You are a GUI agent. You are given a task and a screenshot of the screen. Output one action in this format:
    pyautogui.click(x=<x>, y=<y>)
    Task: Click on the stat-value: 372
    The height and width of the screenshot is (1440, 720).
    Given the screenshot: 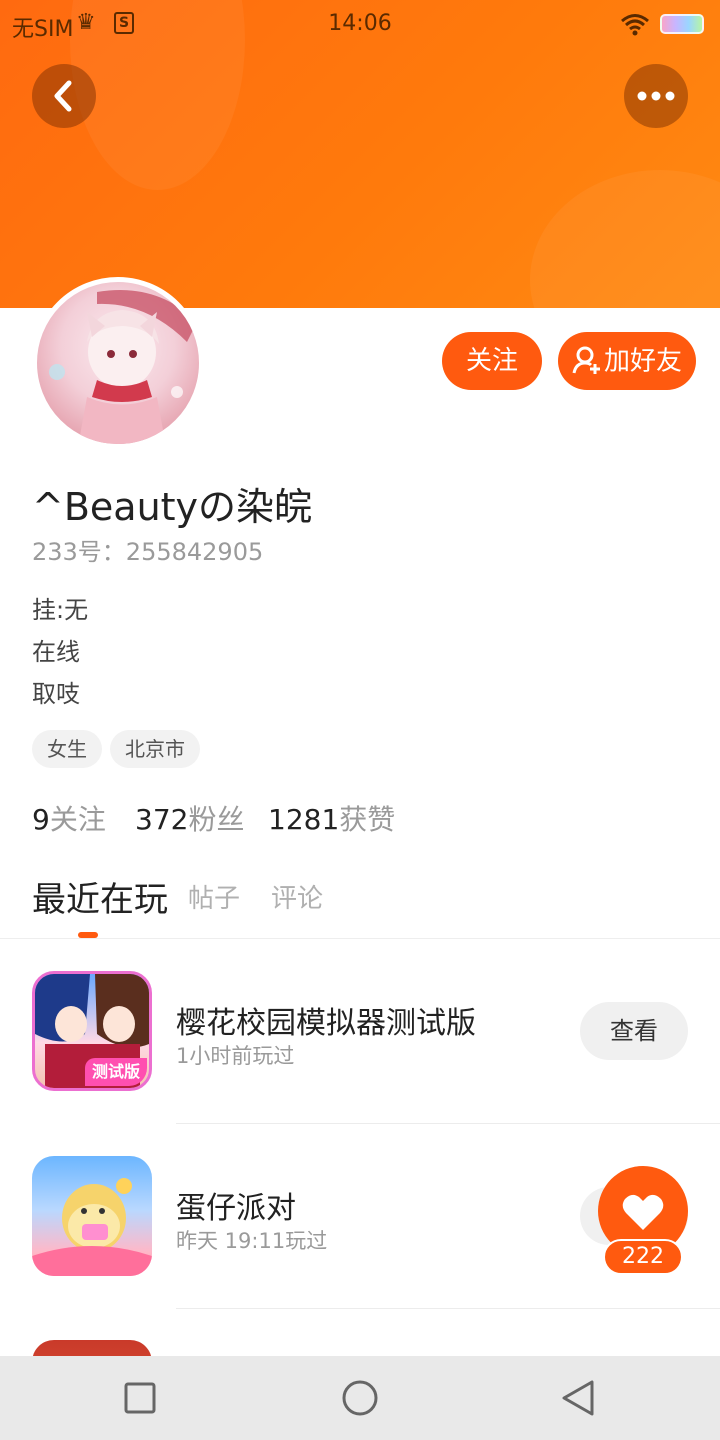 What is the action you would take?
    pyautogui.click(x=162, y=819)
    